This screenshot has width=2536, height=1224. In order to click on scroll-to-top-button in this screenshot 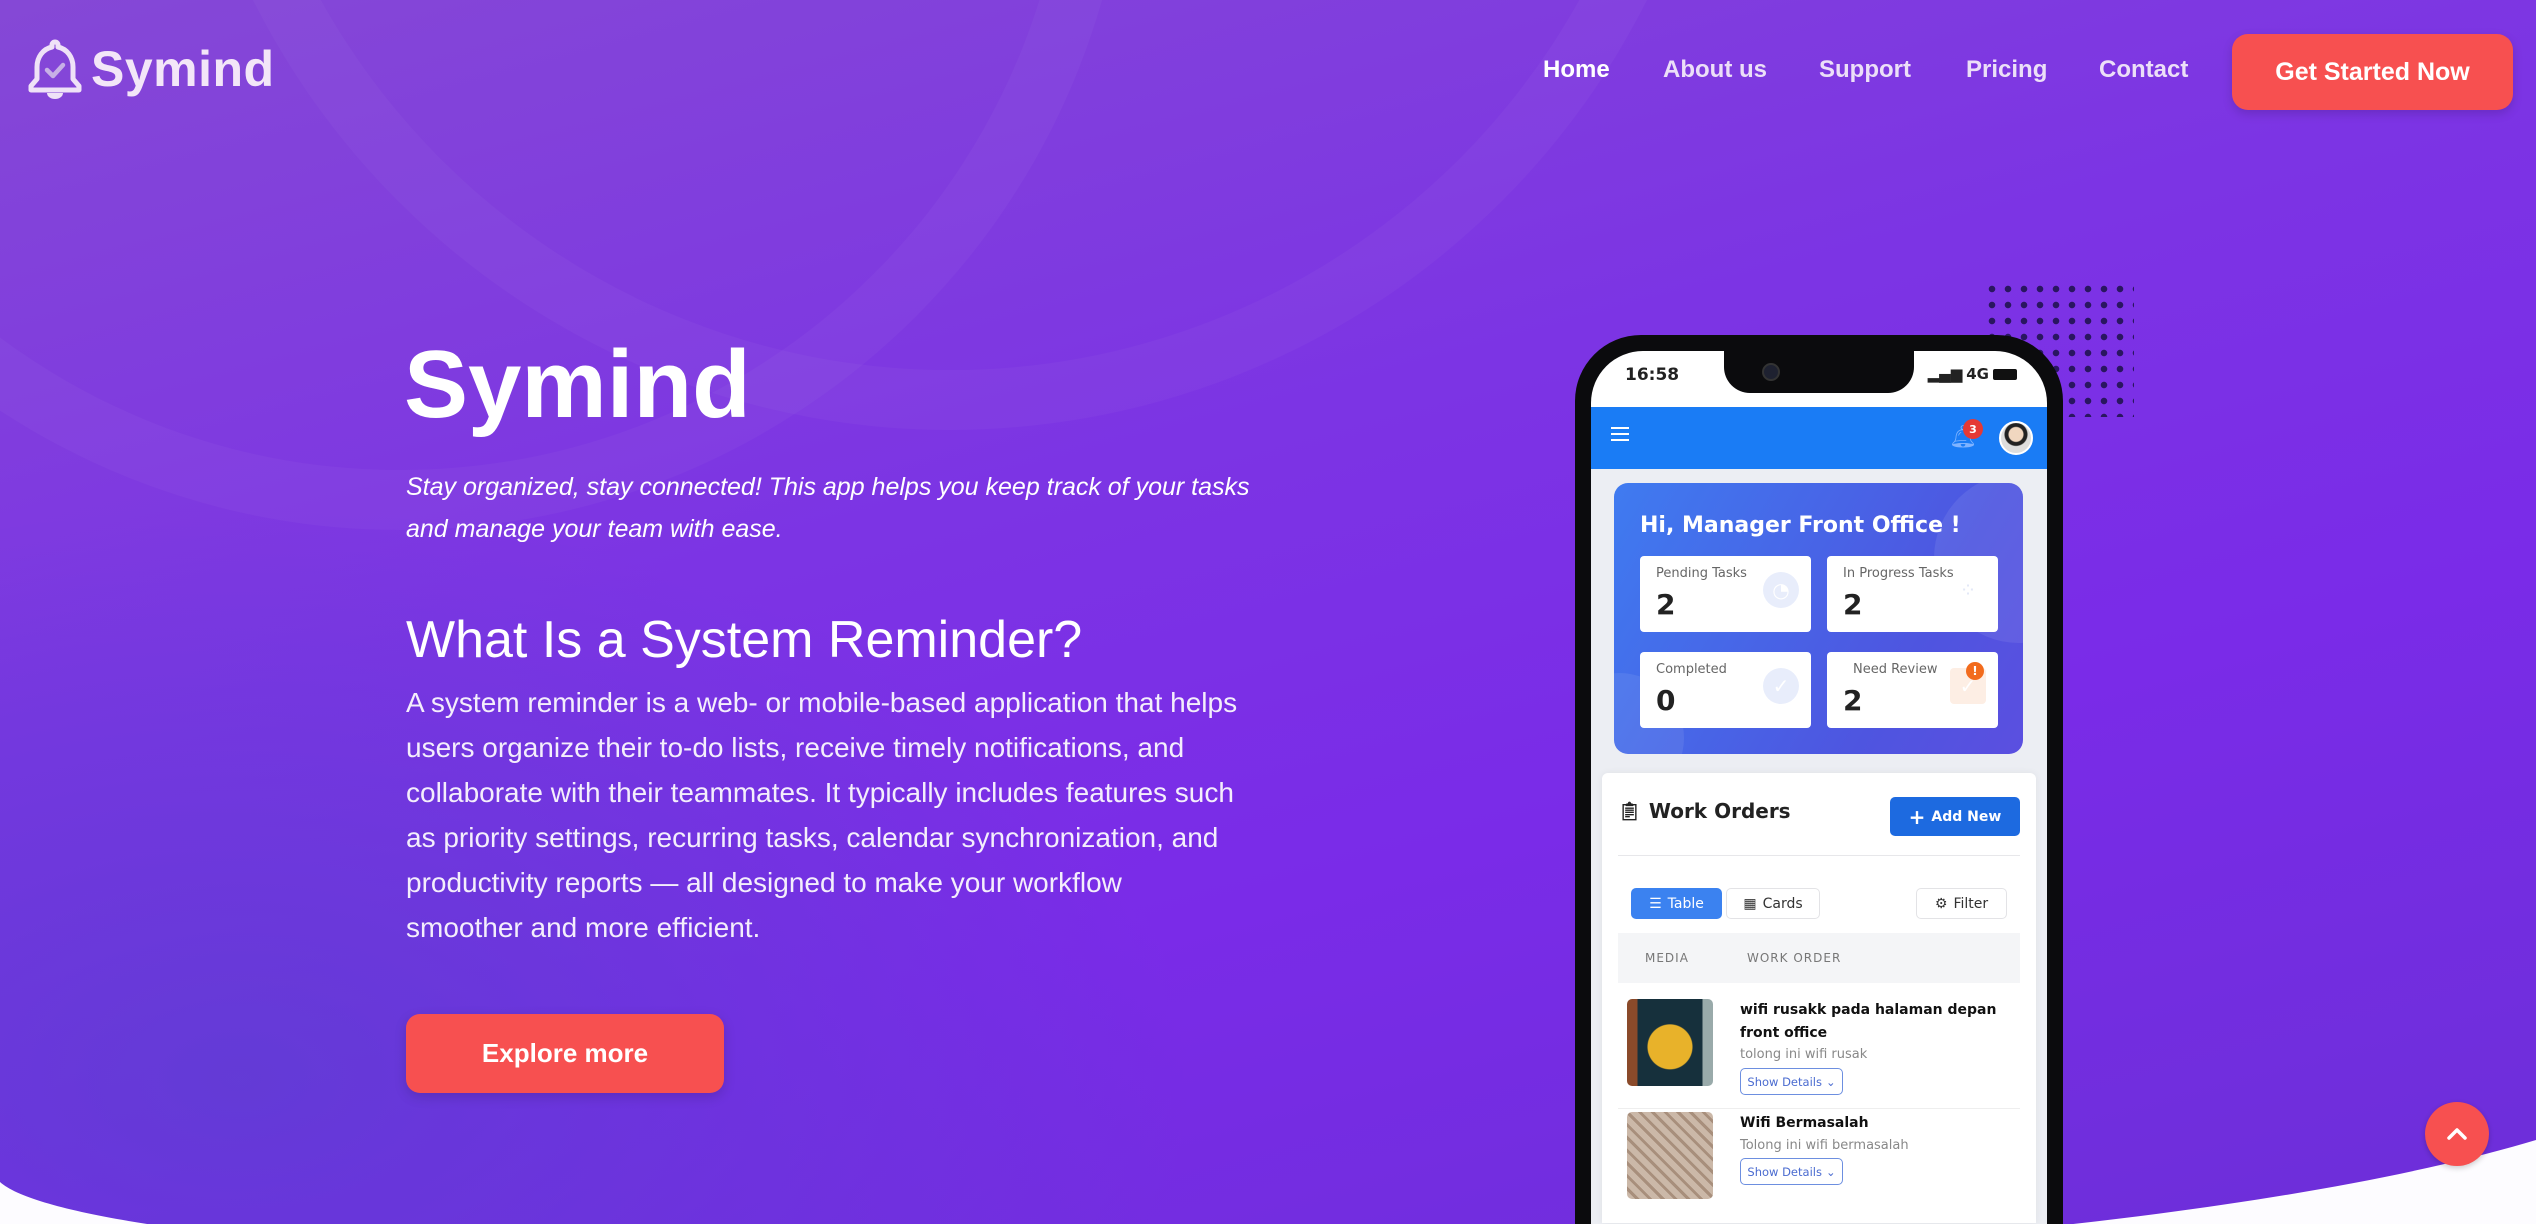, I will do `click(2457, 1134)`.